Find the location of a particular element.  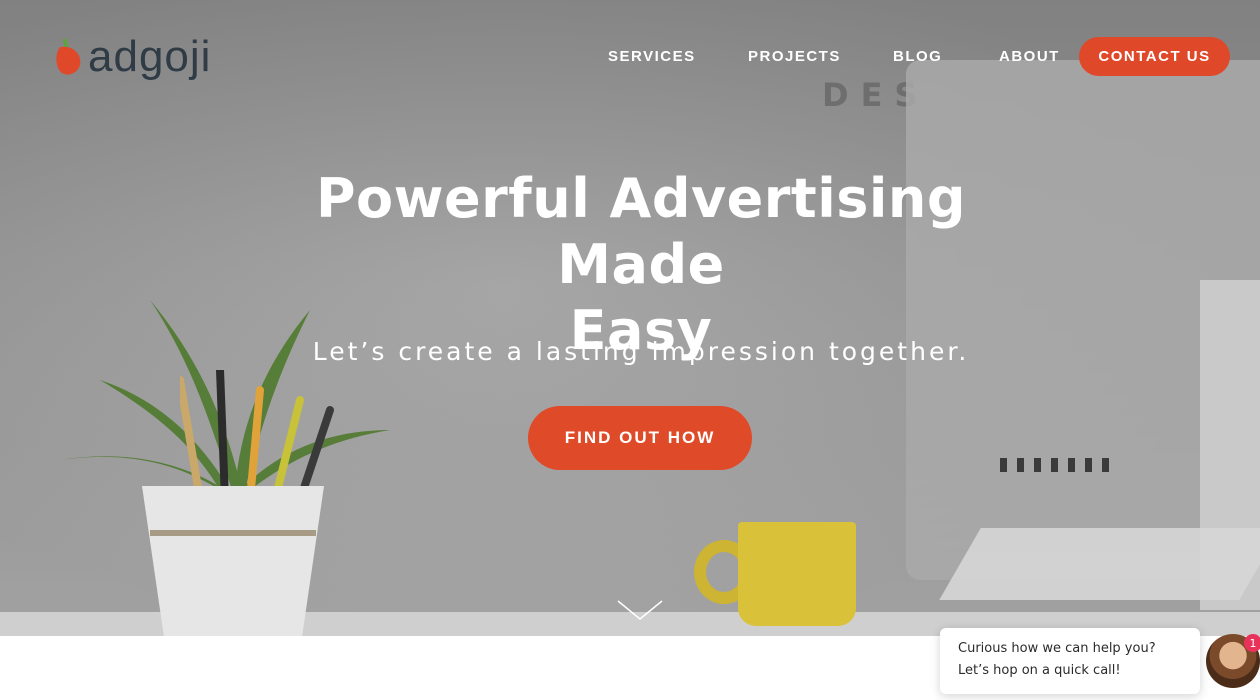

adgoji-logo: adgoji is located at coordinates (141, 57).